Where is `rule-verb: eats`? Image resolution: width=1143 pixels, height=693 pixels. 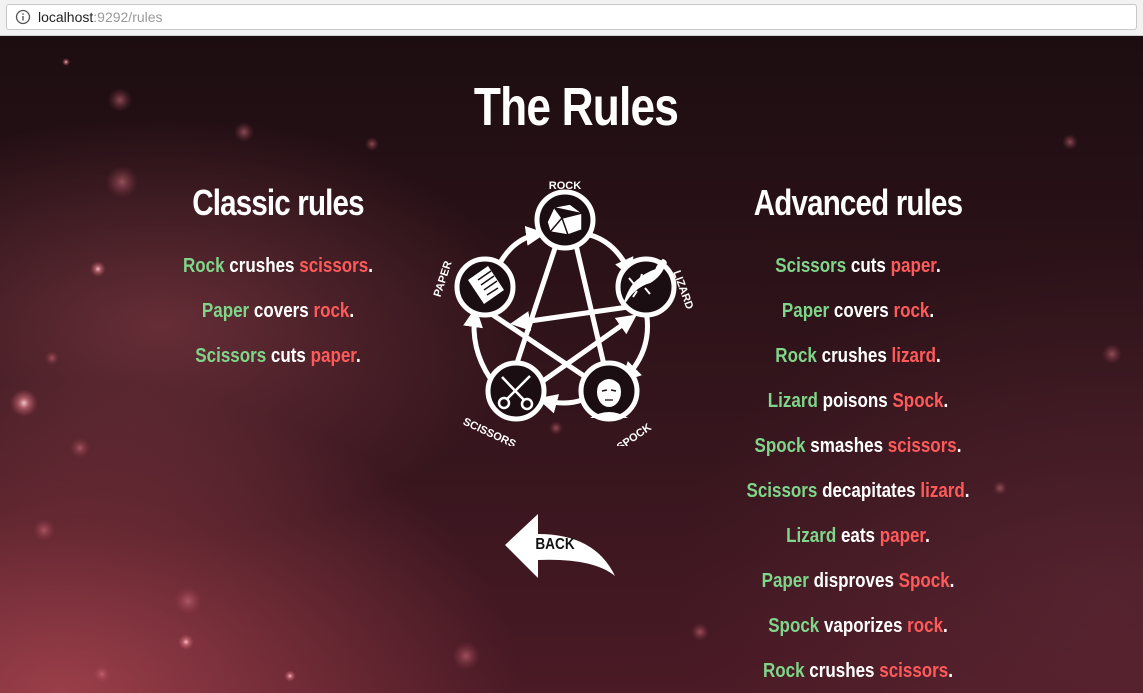
rule-verb: eats is located at coordinates (857, 536).